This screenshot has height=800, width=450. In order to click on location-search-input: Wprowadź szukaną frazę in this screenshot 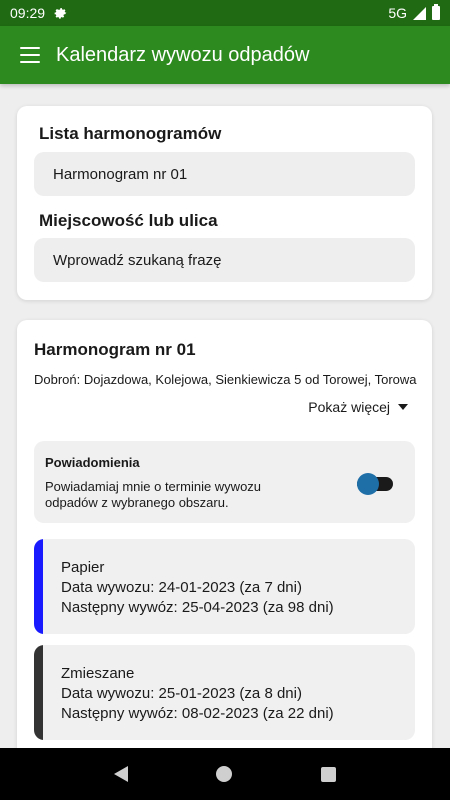, I will do `click(224, 260)`.